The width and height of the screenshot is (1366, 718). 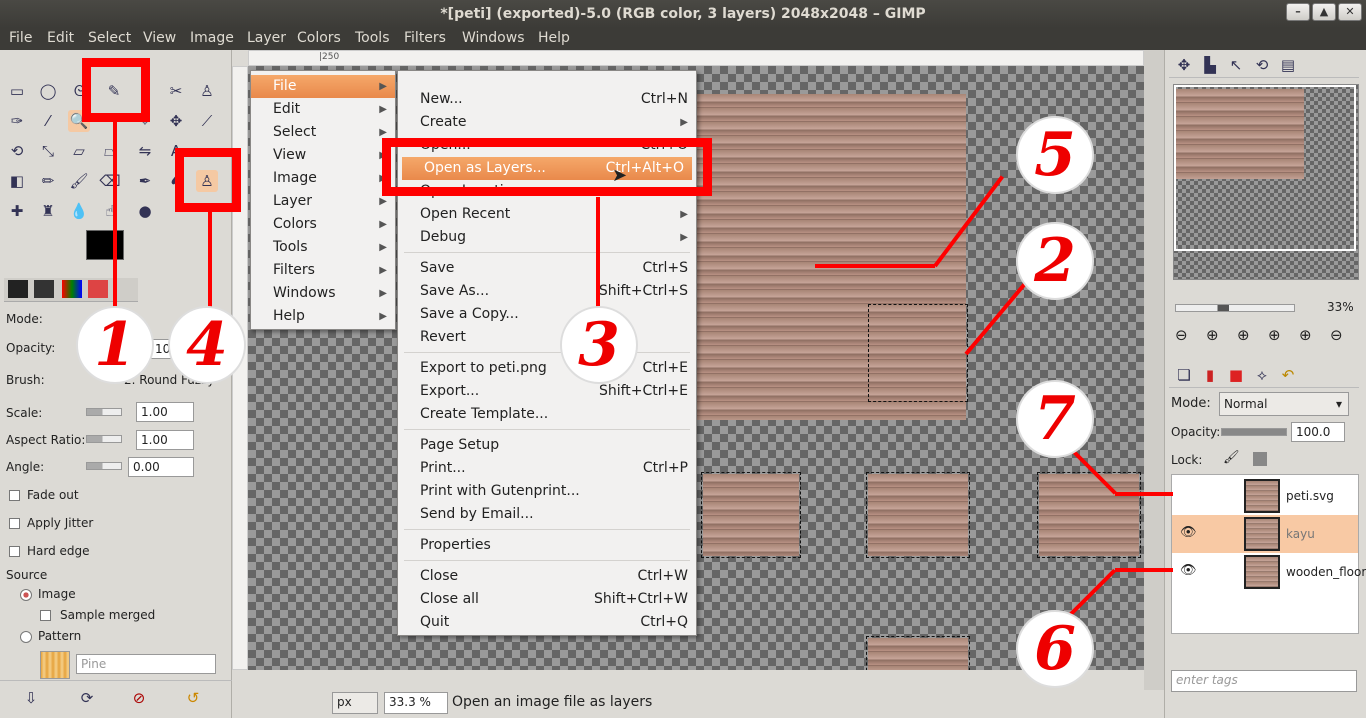 What do you see at coordinates (1288, 375) in the screenshot?
I see `undo-tab-icon: ↶` at bounding box center [1288, 375].